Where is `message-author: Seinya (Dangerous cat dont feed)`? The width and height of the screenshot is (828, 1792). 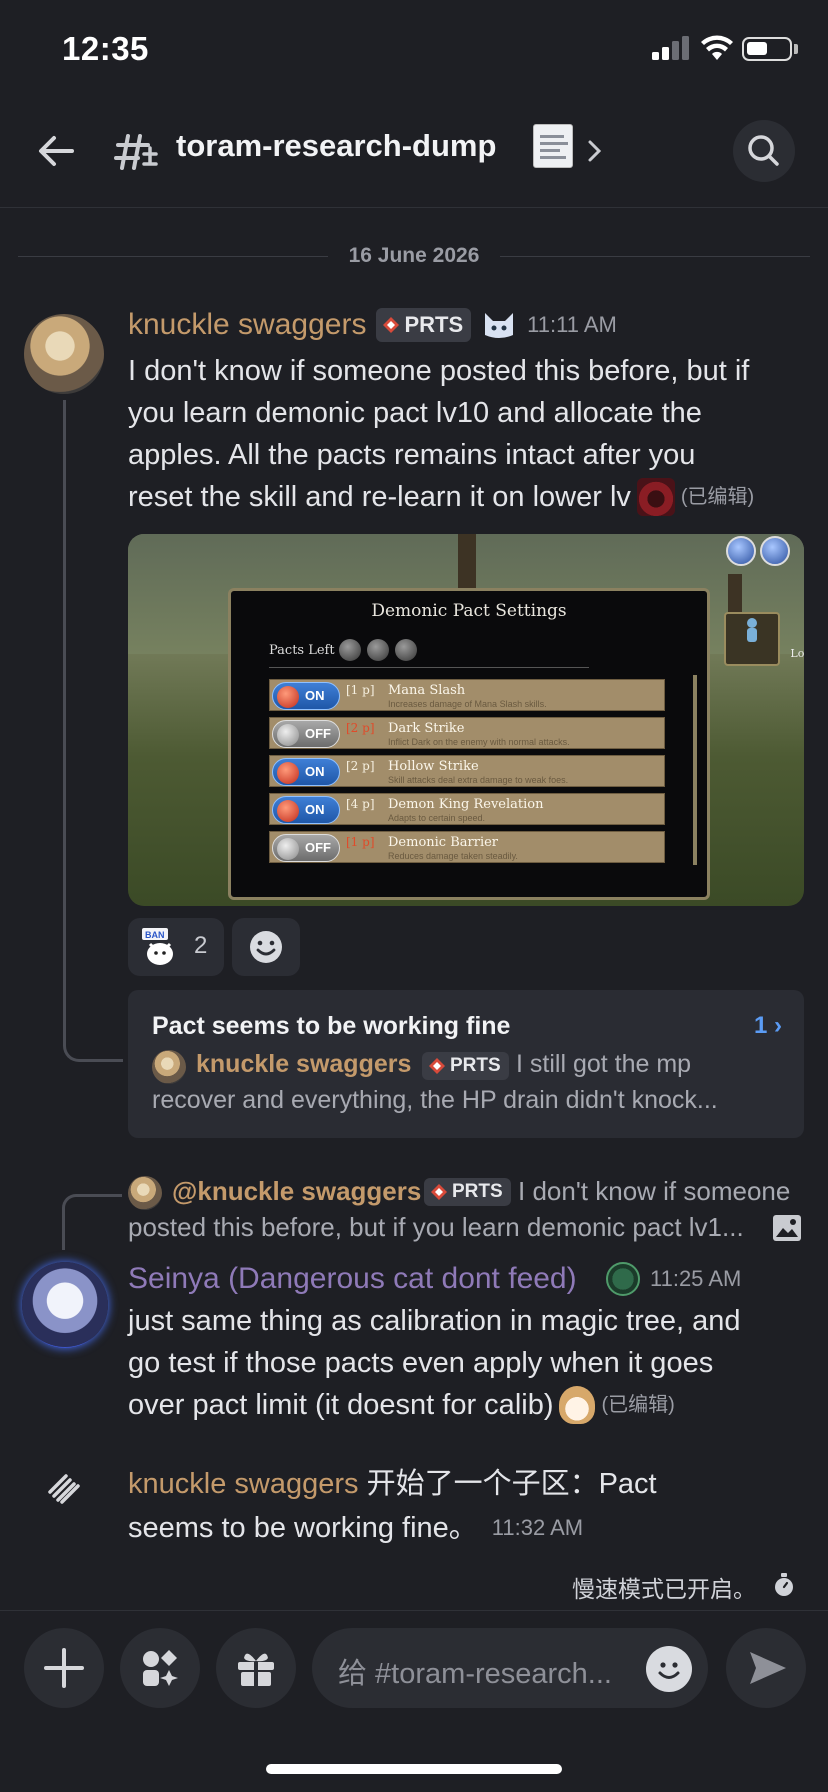 message-author: Seinya (Dangerous cat dont feed) is located at coordinates (352, 1279).